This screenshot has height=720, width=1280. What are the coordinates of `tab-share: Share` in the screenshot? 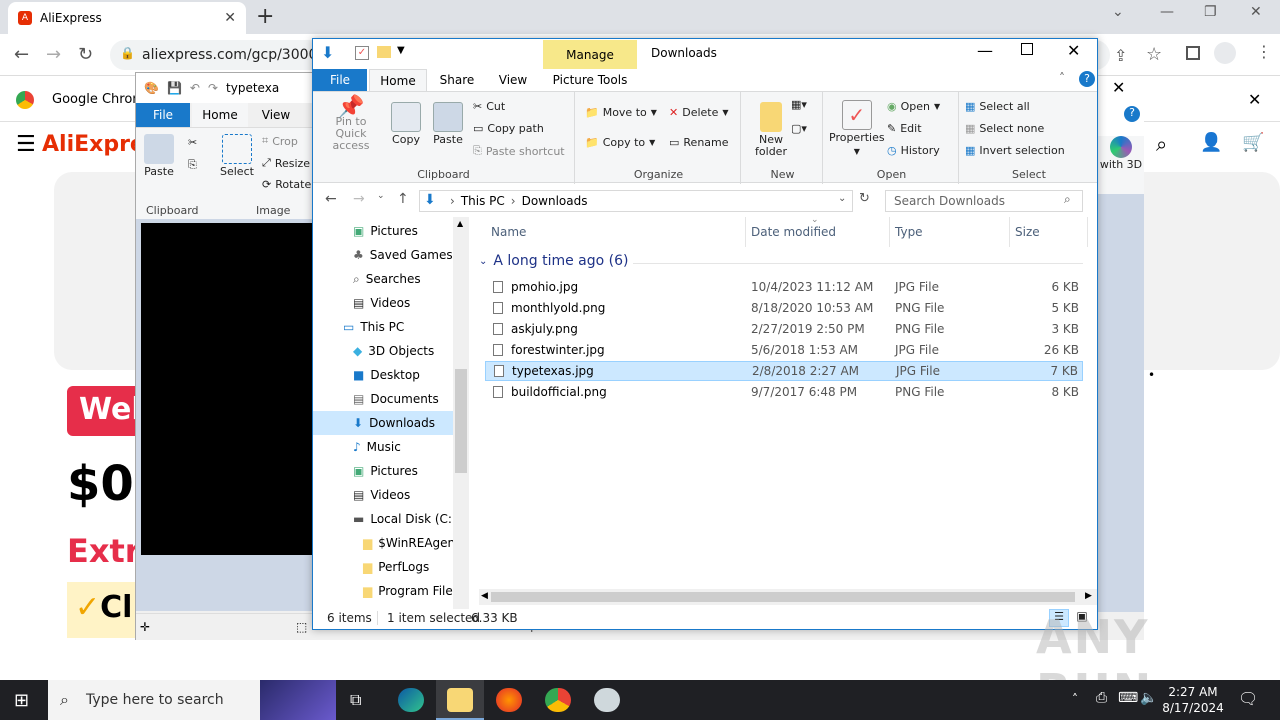 It's located at (457, 80).